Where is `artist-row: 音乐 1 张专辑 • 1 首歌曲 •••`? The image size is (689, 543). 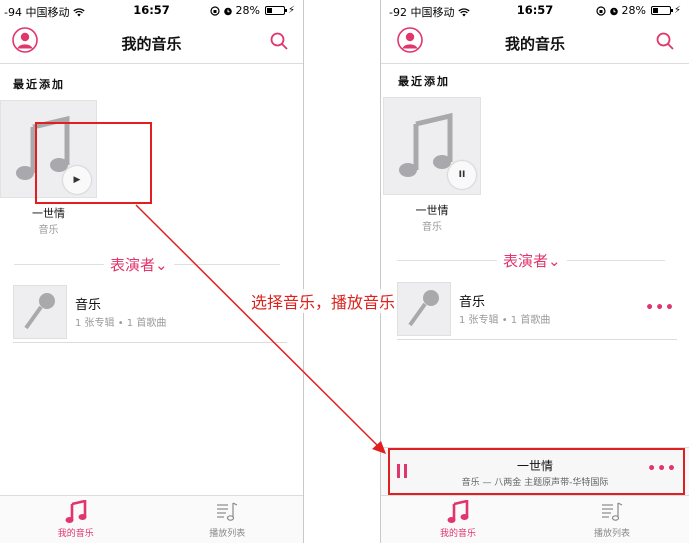 artist-row: 音乐 1 张专辑 • 1 首歌曲 ••• is located at coordinates (537, 309).